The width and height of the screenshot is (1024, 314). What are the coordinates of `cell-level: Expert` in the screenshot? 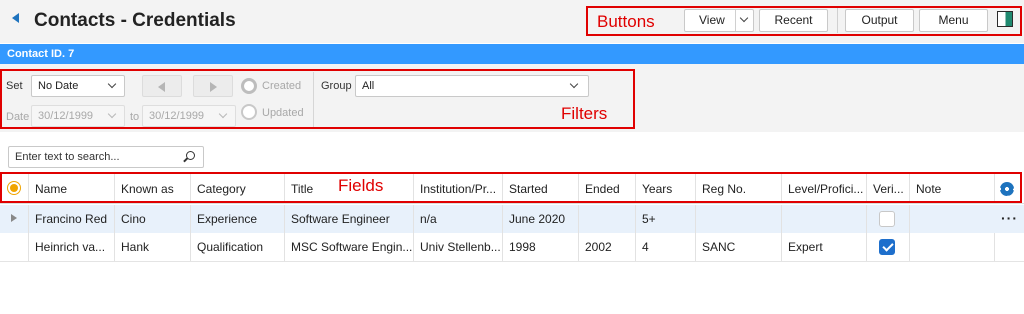 It's located at (823, 247).